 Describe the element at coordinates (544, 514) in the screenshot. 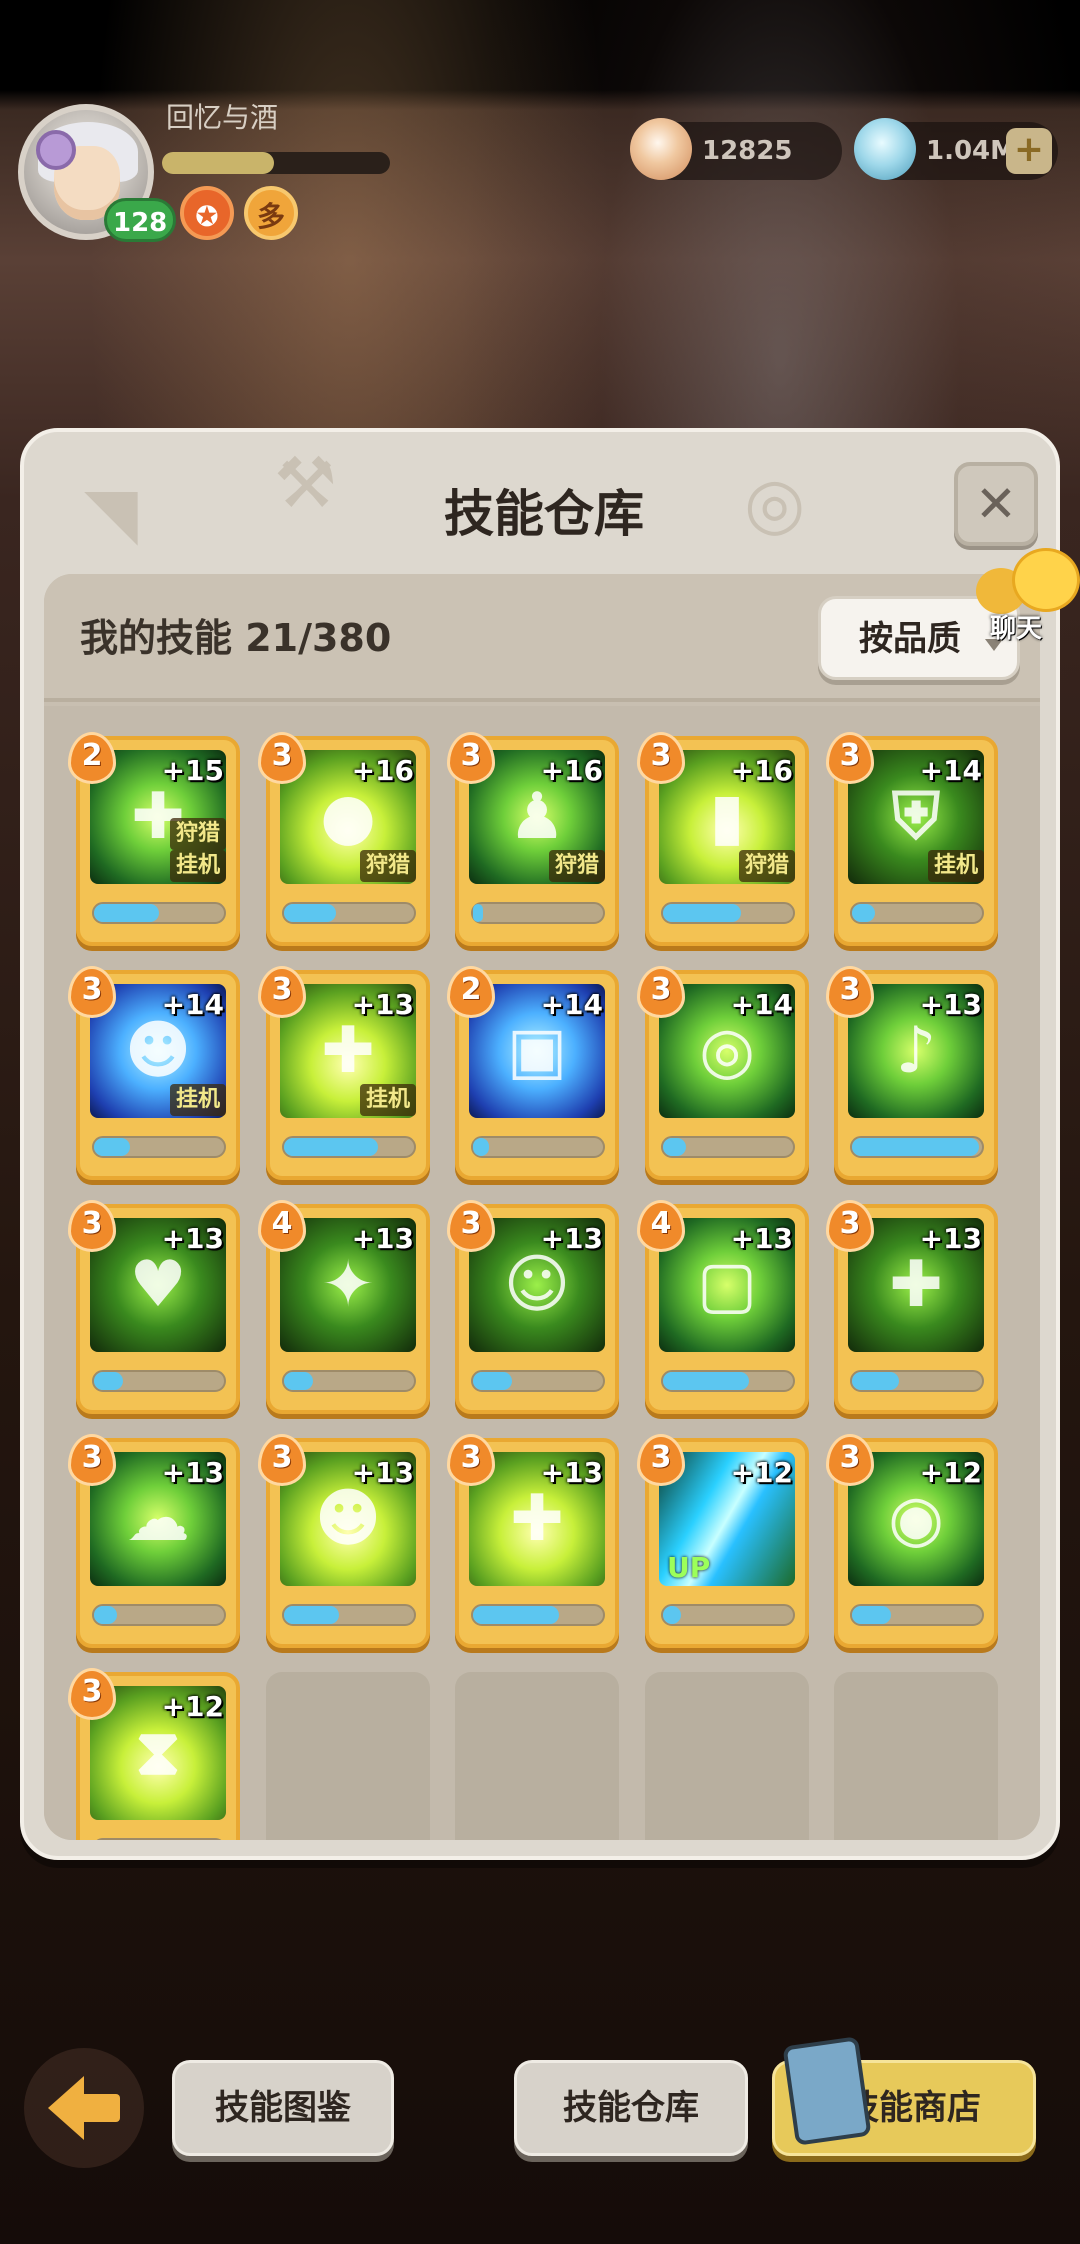

I see `panel-title: 技能仓库` at that location.